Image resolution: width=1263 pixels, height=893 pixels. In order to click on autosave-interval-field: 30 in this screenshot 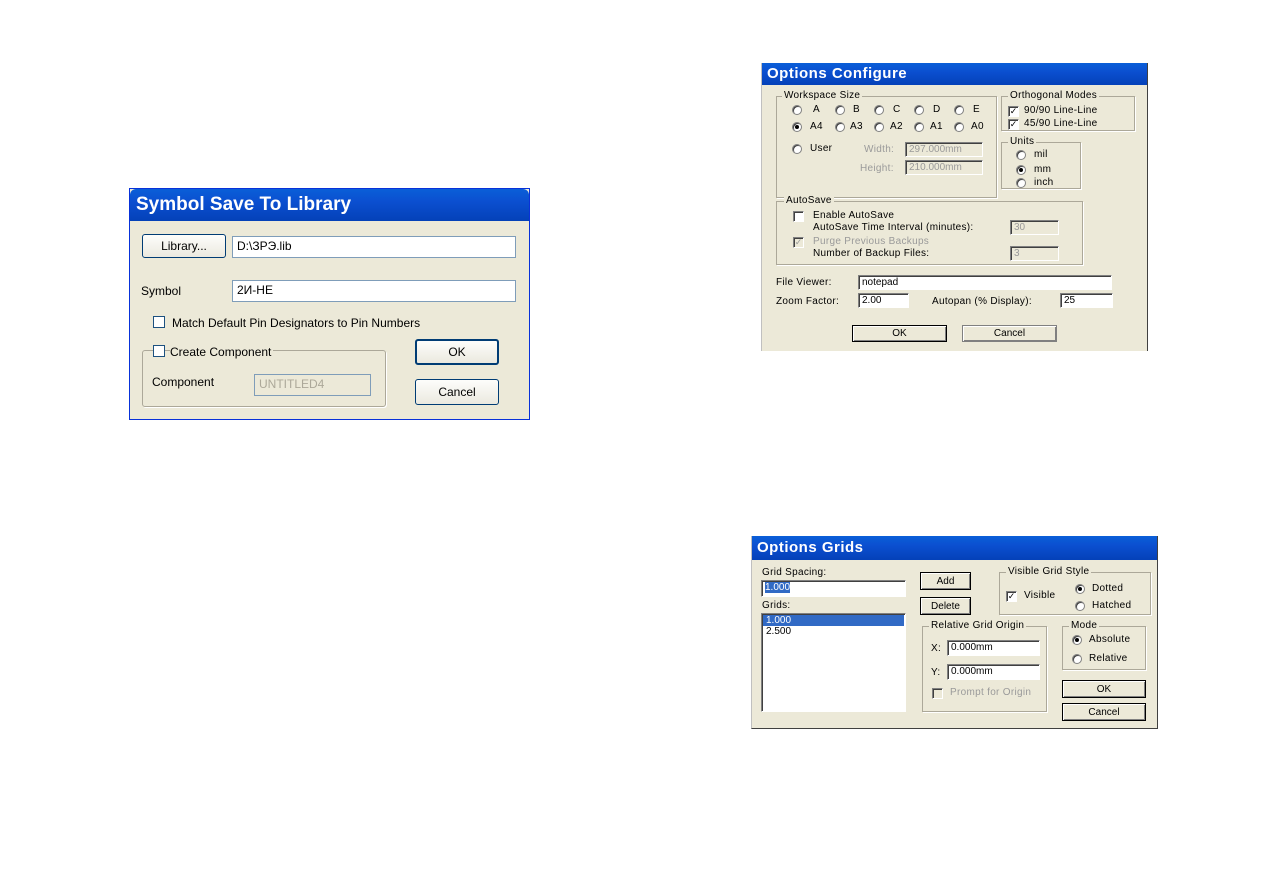, I will do `click(1034, 227)`.